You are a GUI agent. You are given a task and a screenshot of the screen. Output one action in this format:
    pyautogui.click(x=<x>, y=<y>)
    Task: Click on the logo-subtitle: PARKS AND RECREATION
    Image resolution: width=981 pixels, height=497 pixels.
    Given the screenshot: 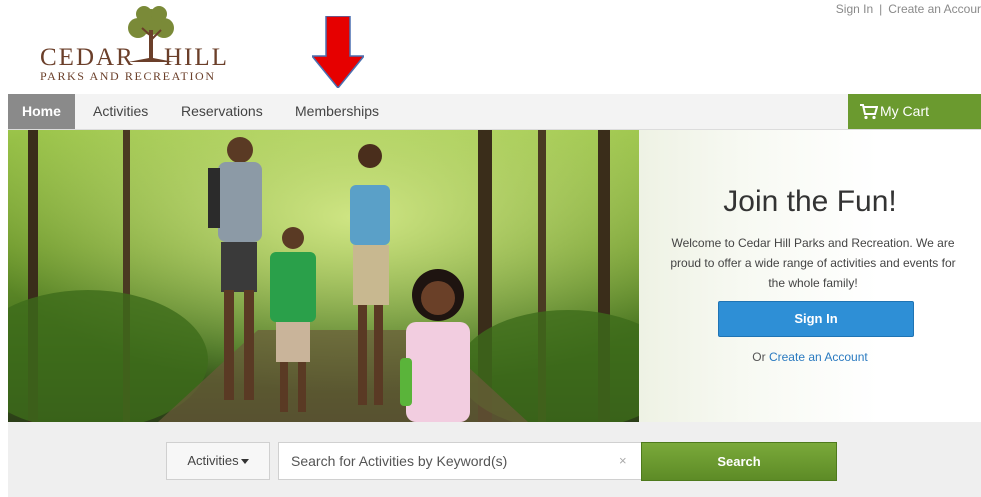 What is the action you would take?
    pyautogui.click(x=128, y=76)
    